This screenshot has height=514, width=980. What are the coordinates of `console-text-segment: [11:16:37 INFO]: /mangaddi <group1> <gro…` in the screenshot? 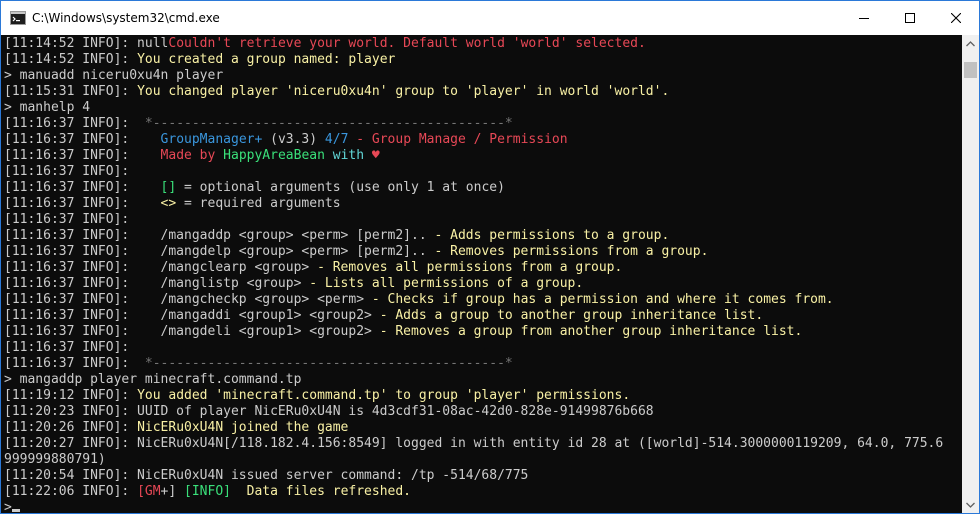 It's located at (192, 315).